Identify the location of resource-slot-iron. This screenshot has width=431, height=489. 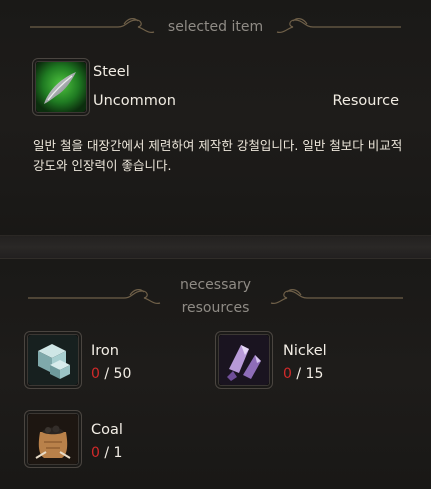
(53, 360).